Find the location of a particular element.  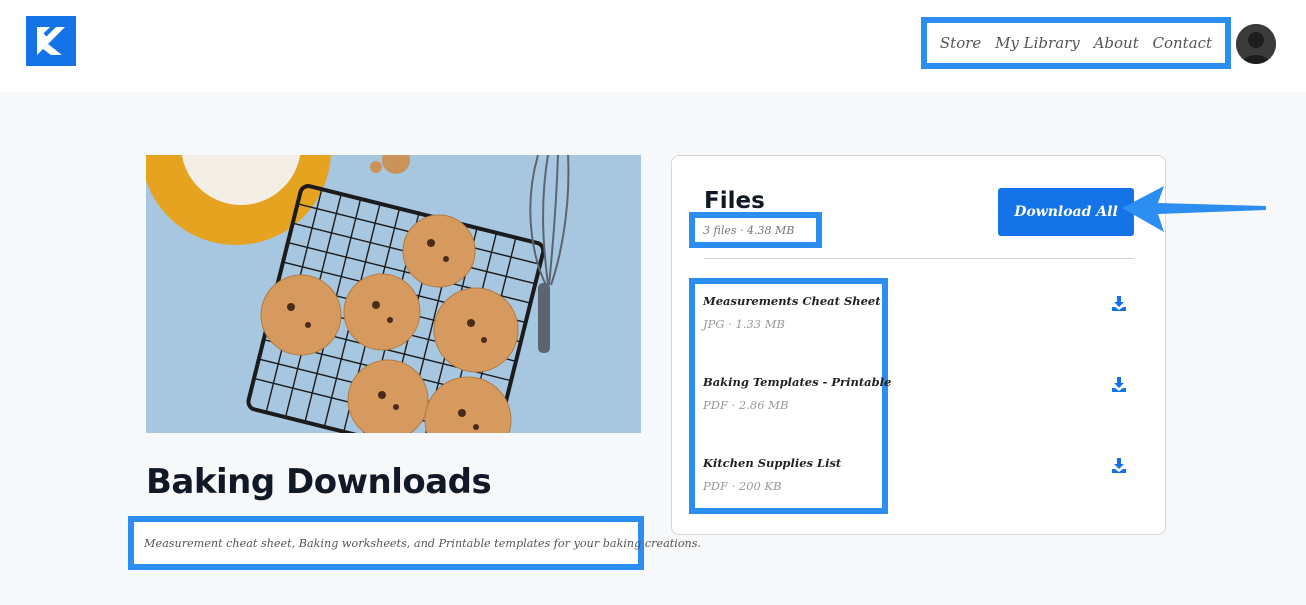

files-summary: 3 files · 4.38 MB is located at coordinates (749, 230).